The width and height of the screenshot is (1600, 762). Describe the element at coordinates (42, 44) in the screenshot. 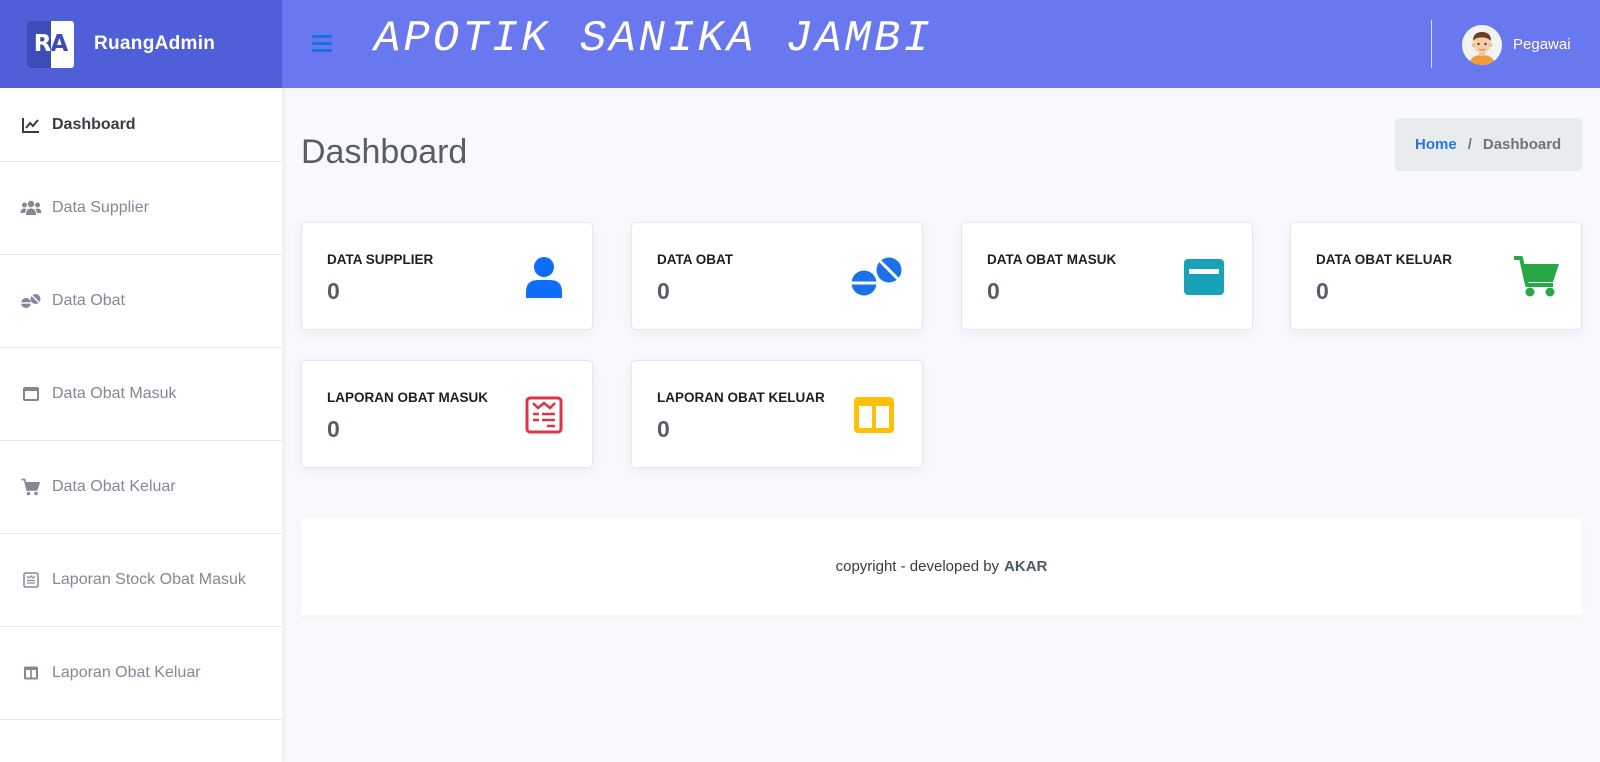

I see `brand-logo-letter-r: R` at that location.